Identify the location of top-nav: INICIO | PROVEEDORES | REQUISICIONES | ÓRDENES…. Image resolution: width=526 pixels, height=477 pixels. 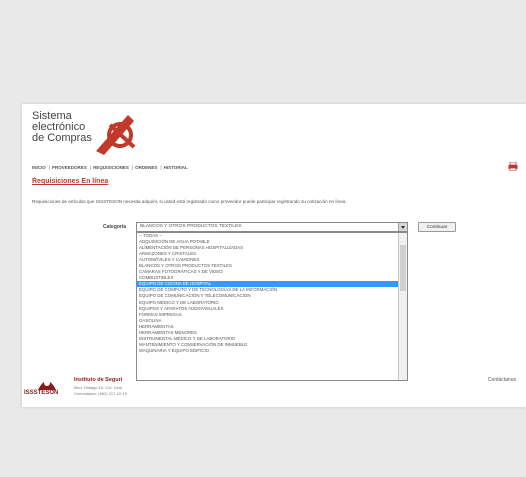
(110, 167).